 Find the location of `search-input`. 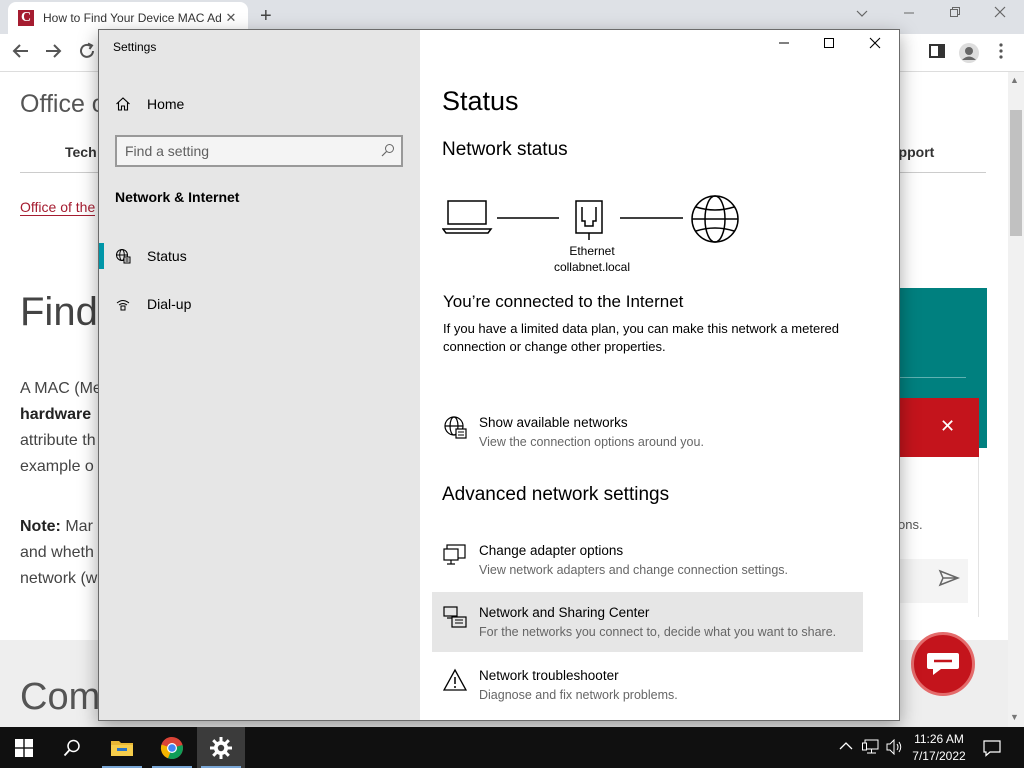

search-input is located at coordinates (250, 151).